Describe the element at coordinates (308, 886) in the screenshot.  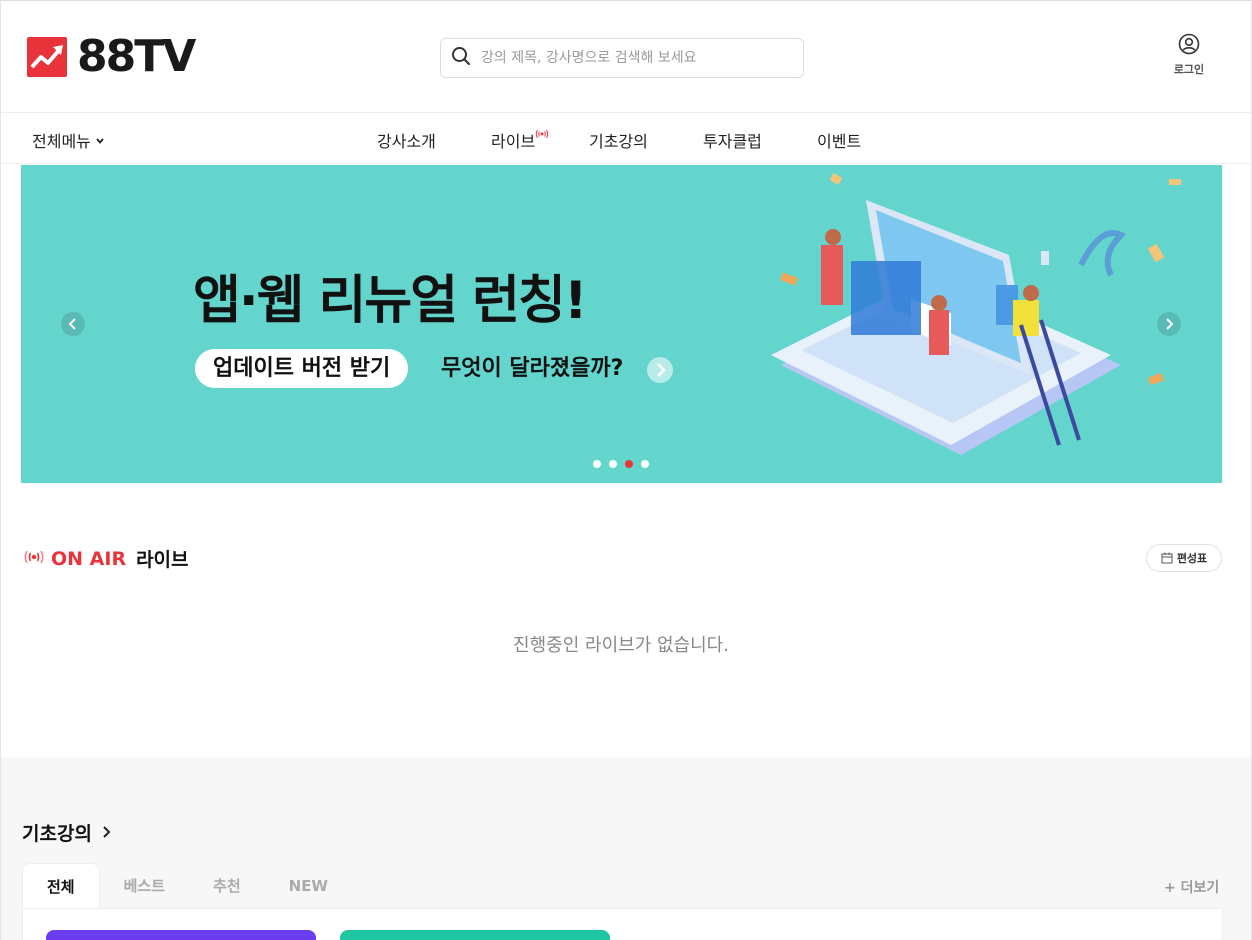
I see `tab-new: NEW` at that location.